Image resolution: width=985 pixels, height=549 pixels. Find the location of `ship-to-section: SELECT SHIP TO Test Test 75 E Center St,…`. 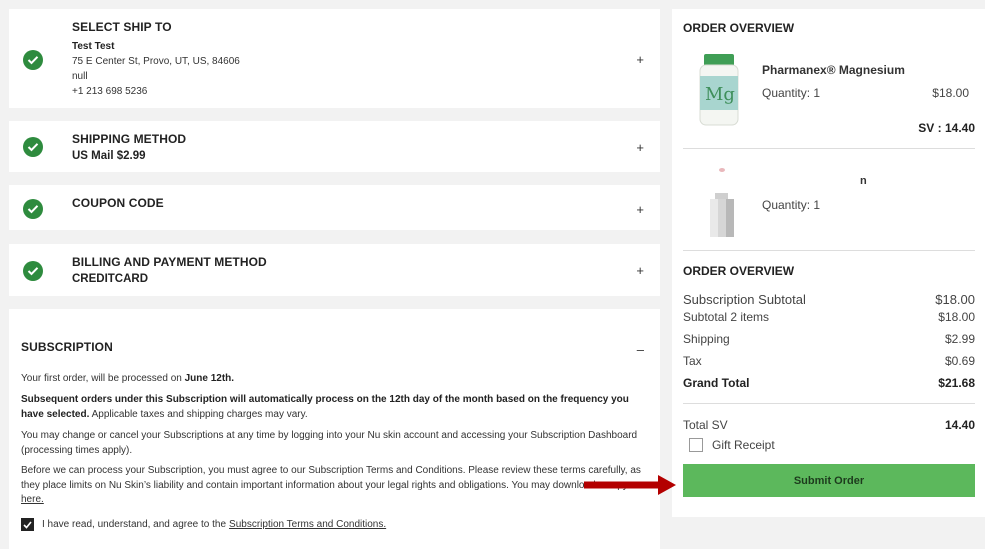

ship-to-section: SELECT SHIP TO Test Test 75 E Center St,… is located at coordinates (334, 58).